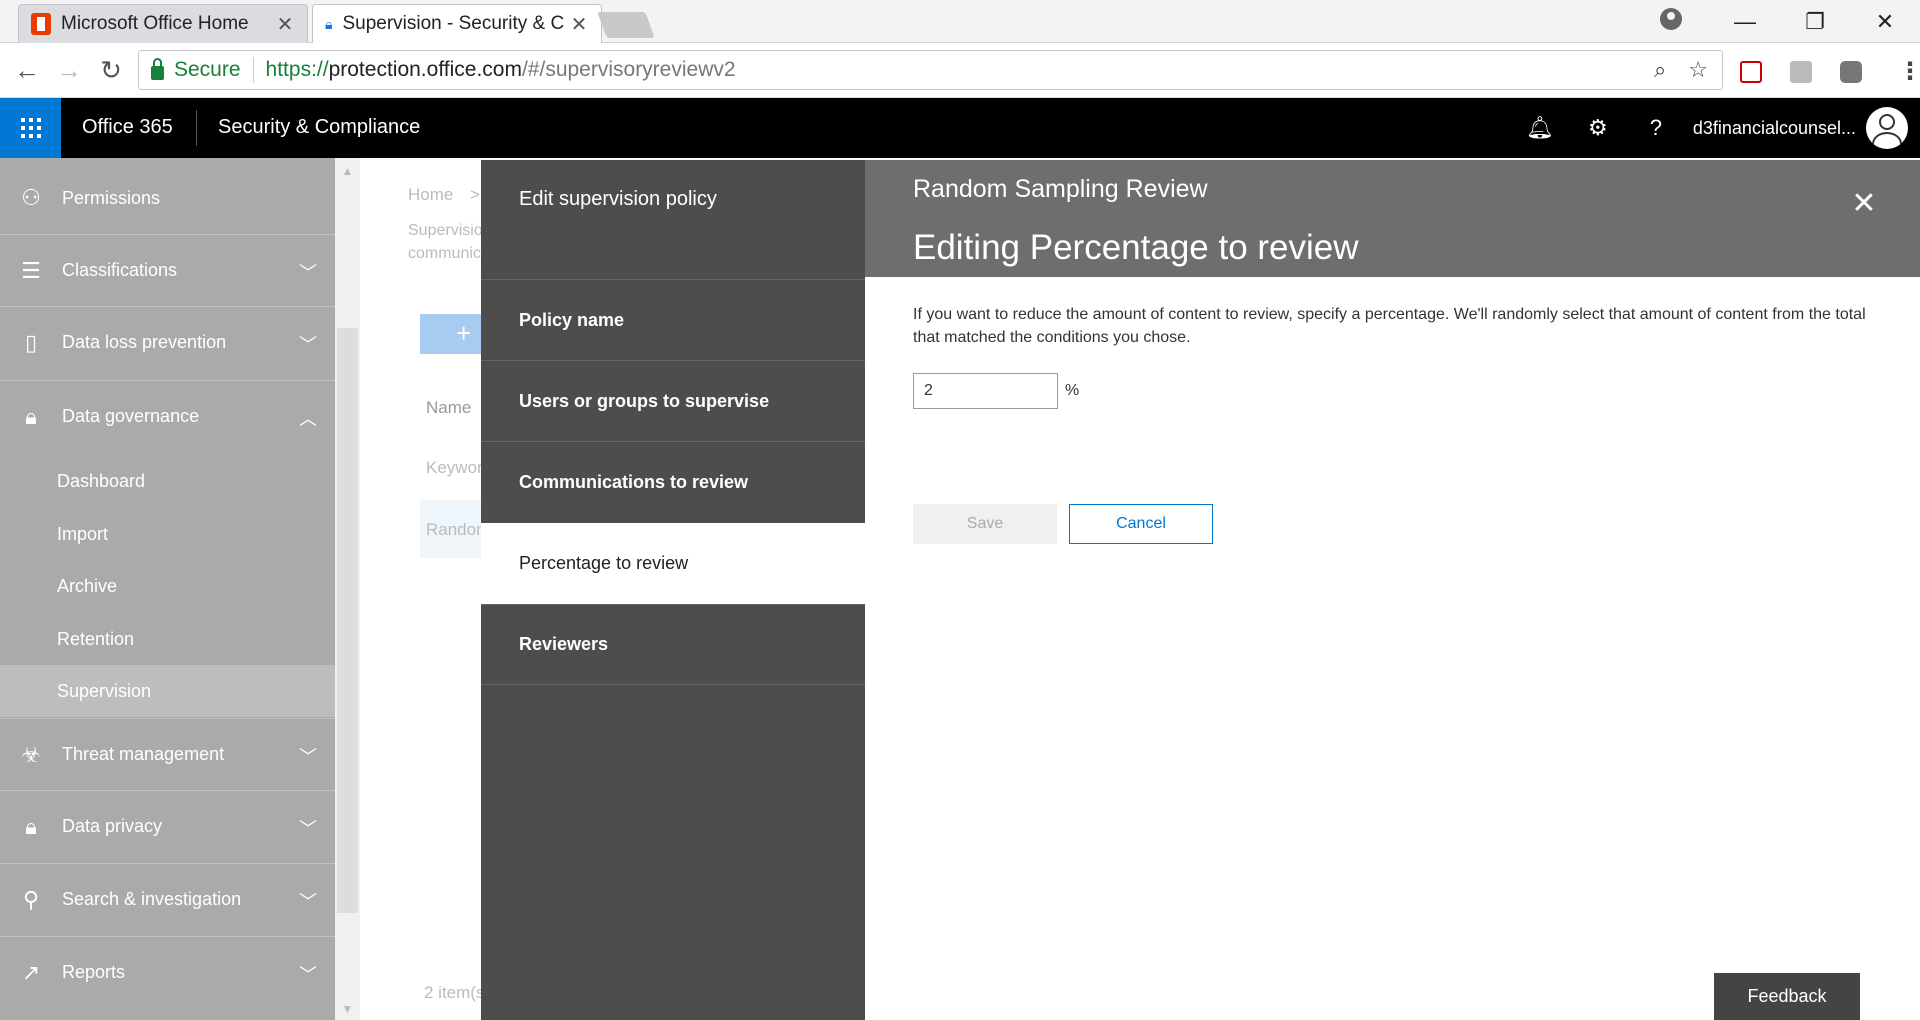 The height and width of the screenshot is (1020, 1920). What do you see at coordinates (448, 408) in the screenshot?
I see `column-header-name: Name` at bounding box center [448, 408].